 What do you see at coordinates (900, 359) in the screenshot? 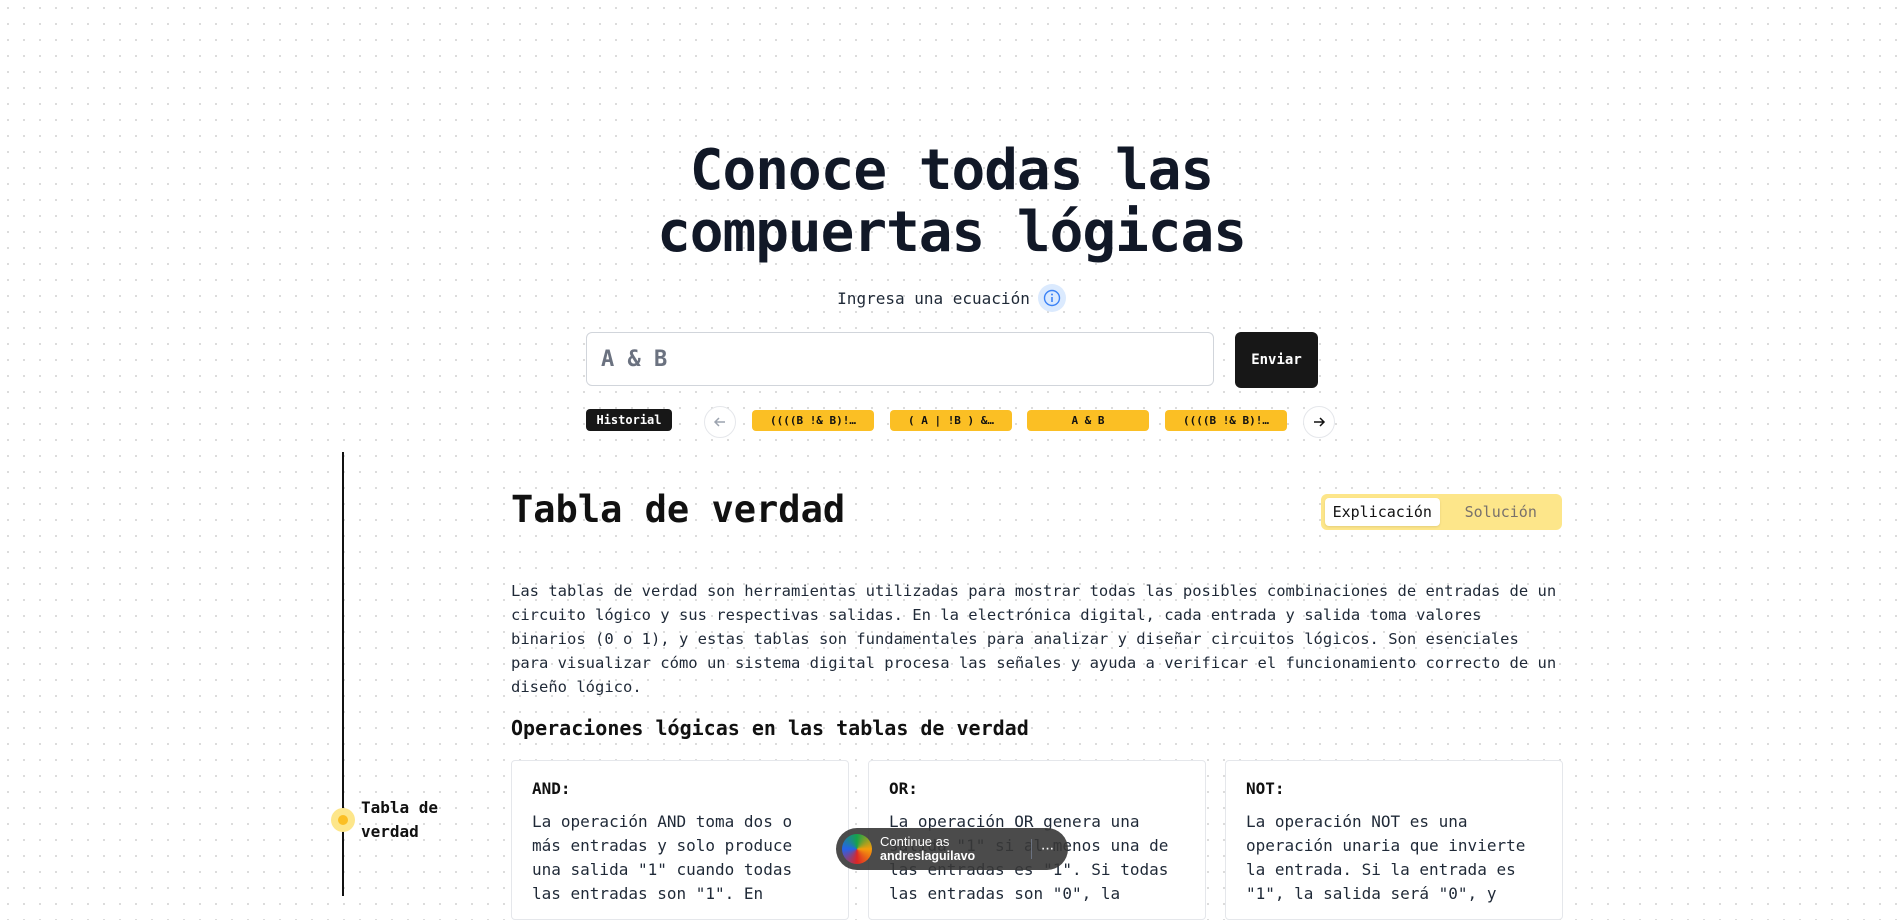
I see `equation-input` at bounding box center [900, 359].